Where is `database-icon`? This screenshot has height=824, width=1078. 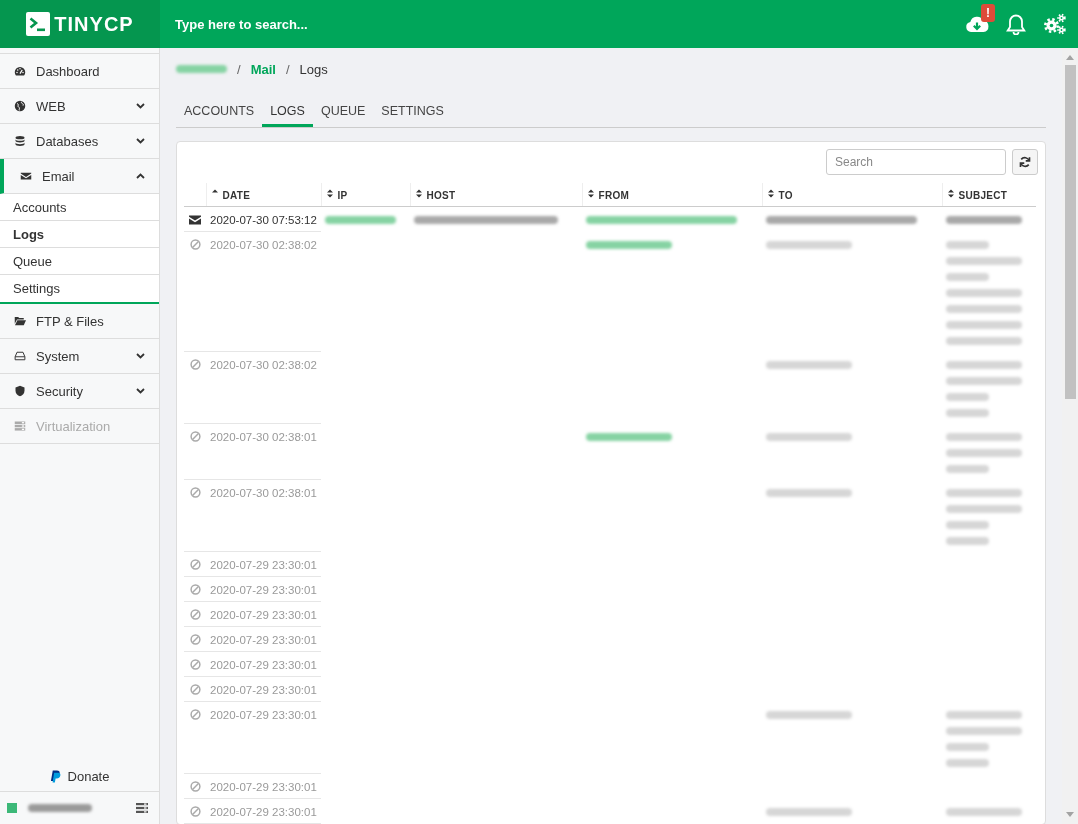 database-icon is located at coordinates (20, 141).